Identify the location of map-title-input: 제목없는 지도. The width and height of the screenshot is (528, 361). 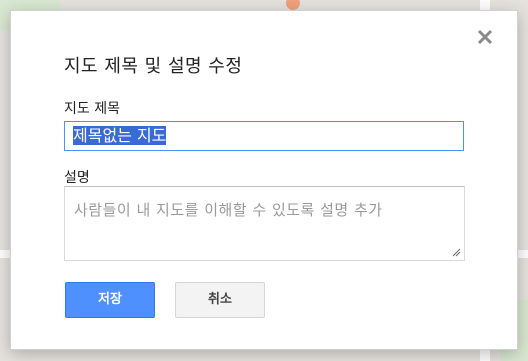
(264, 136).